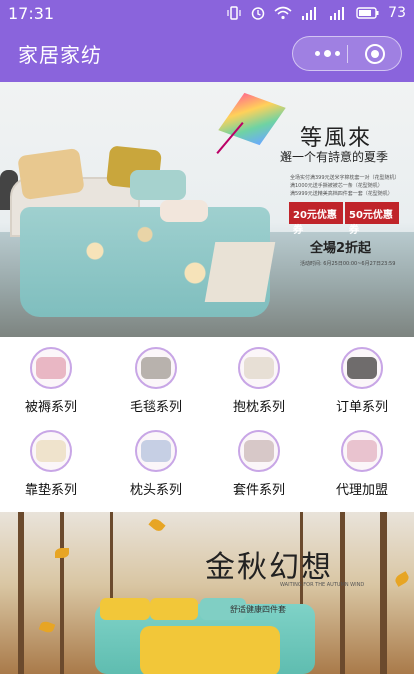 The image size is (414, 674). Describe the element at coordinates (51, 368) in the screenshot. I see `quilt-icon` at that location.